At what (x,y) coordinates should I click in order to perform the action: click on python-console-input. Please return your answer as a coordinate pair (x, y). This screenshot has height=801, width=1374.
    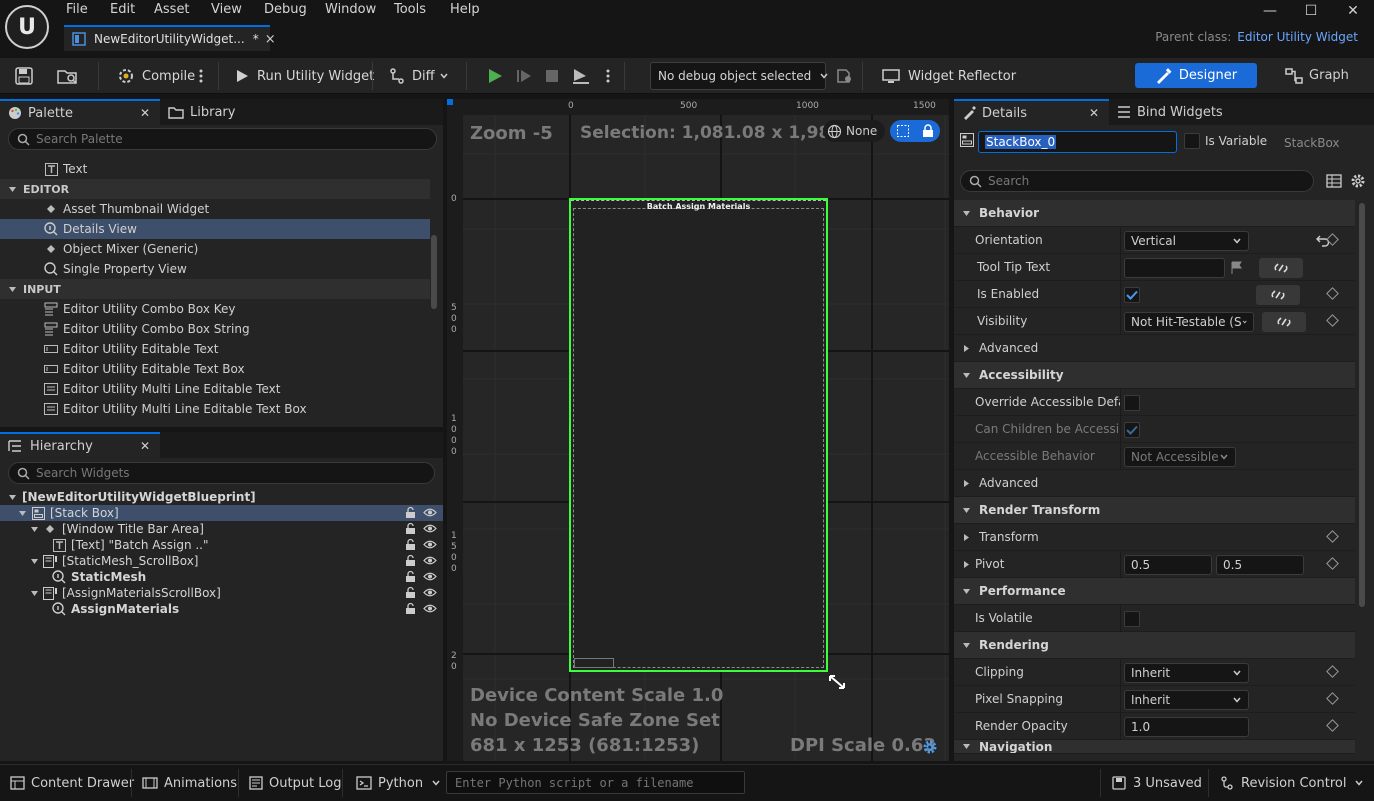
    Looking at the image, I should click on (595, 782).